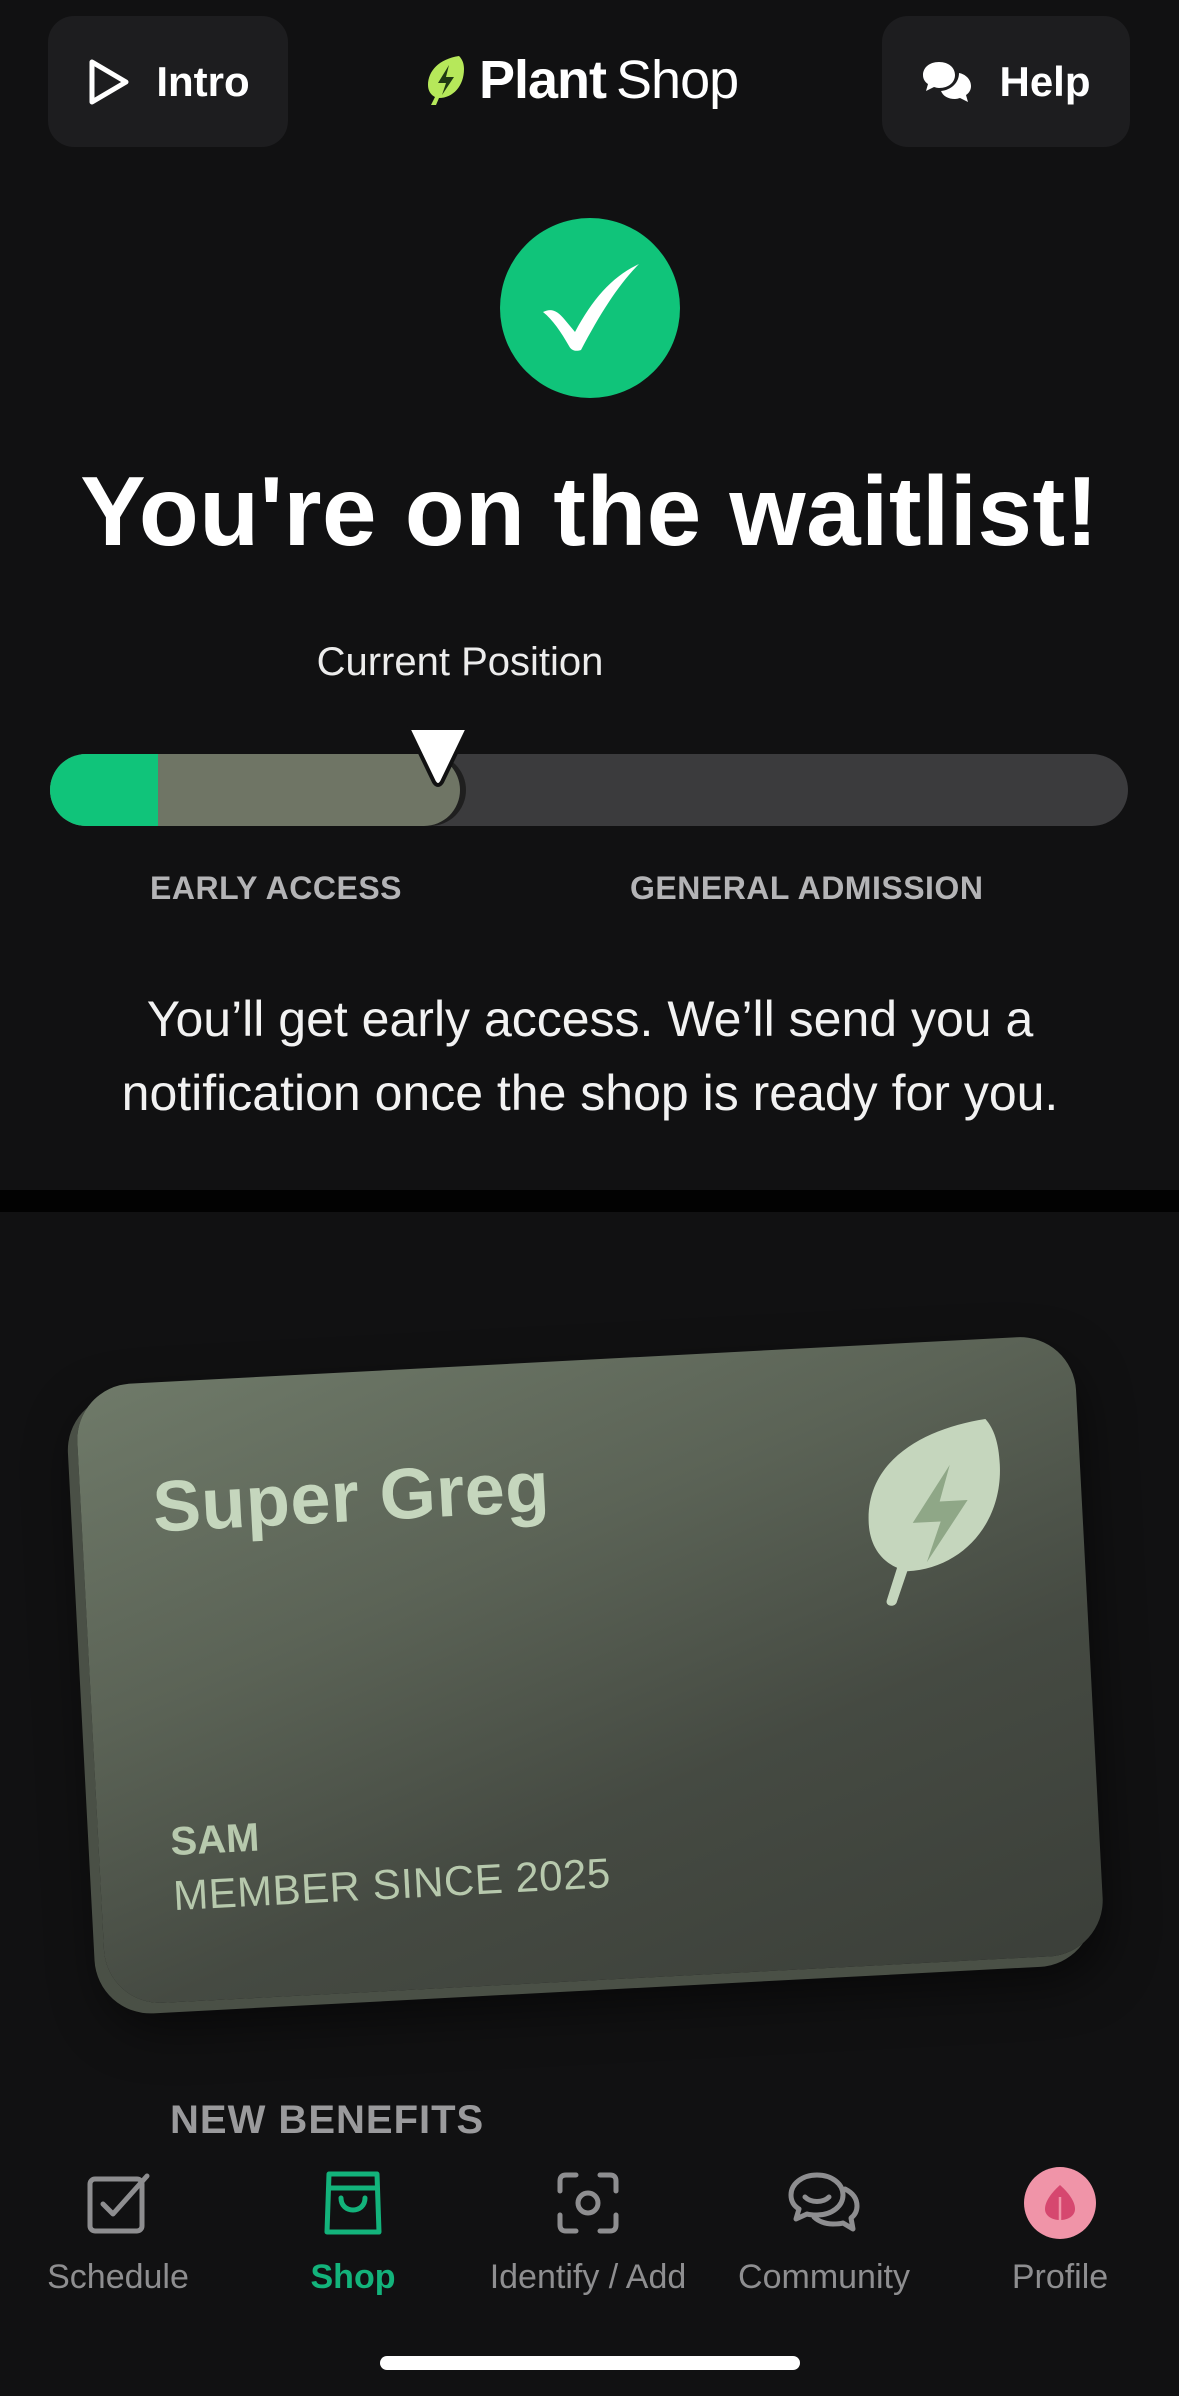  I want to click on new-benefits-heading: NEW BENEFITS, so click(327, 2117).